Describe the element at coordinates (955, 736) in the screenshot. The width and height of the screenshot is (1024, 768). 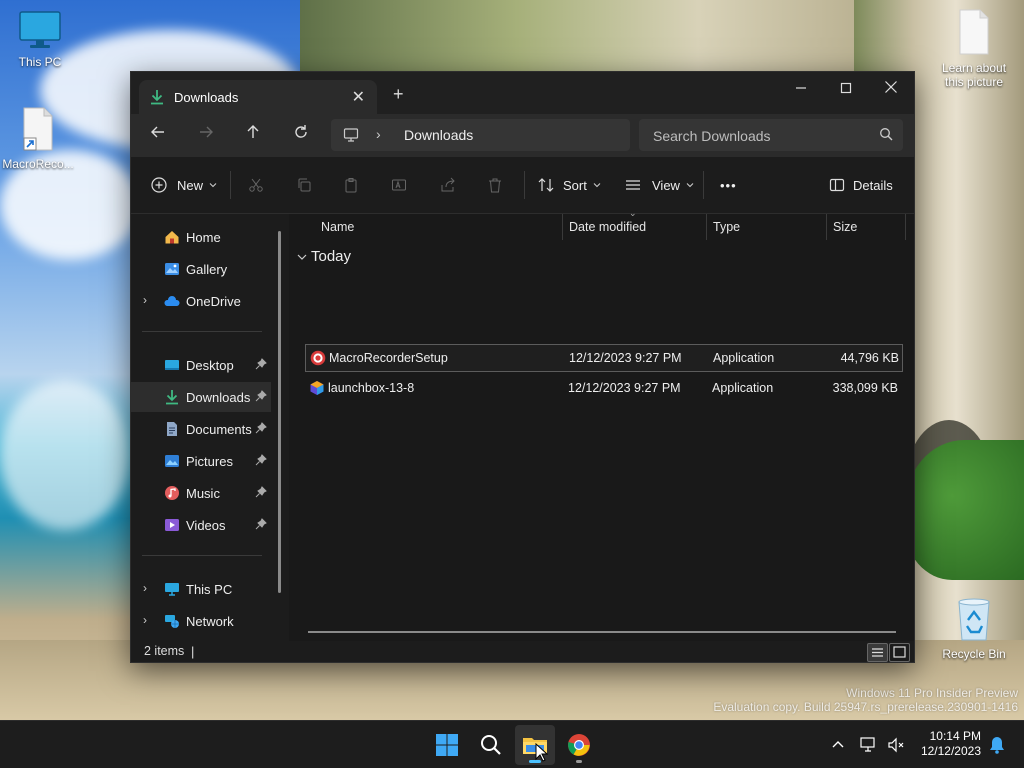
I see `clock-time: 10:14 PM` at that location.